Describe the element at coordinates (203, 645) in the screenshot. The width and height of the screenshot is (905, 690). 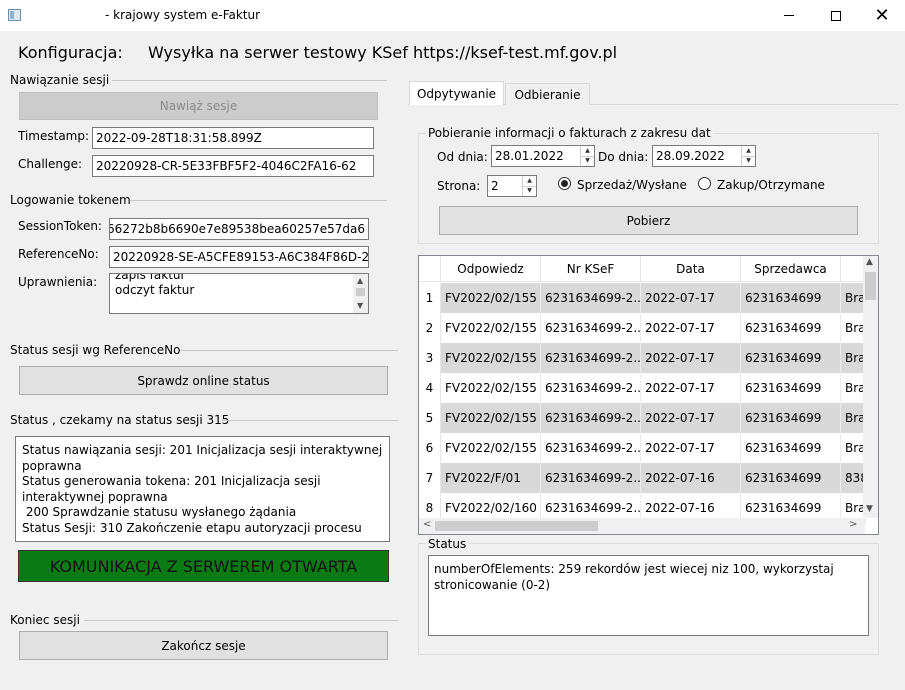
I see `end-session-button: Zakończ sesje` at that location.